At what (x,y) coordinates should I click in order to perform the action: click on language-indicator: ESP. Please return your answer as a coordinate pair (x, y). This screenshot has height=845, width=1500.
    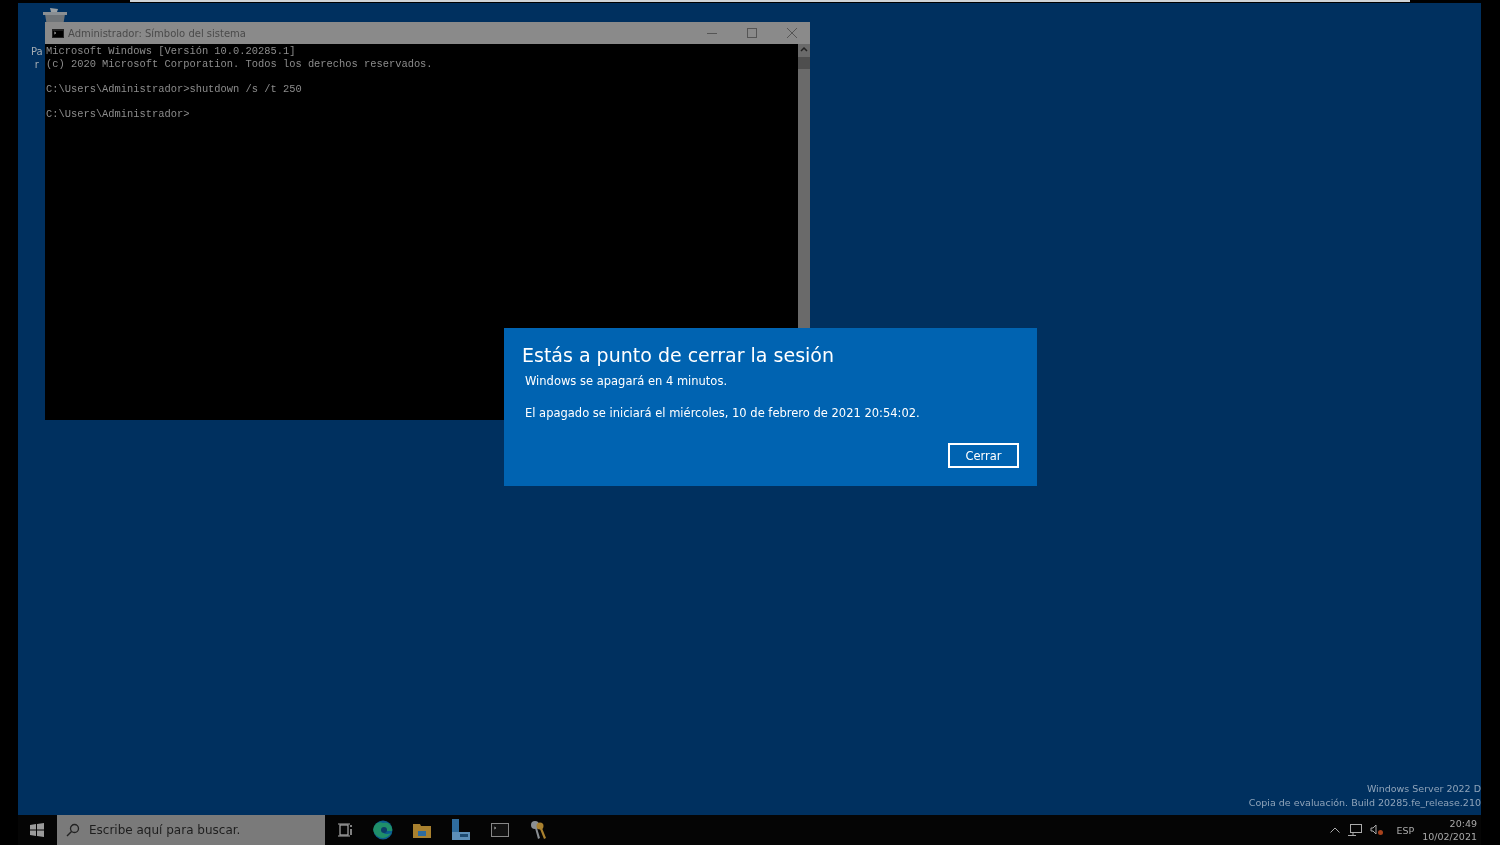
    Looking at the image, I should click on (1405, 830).